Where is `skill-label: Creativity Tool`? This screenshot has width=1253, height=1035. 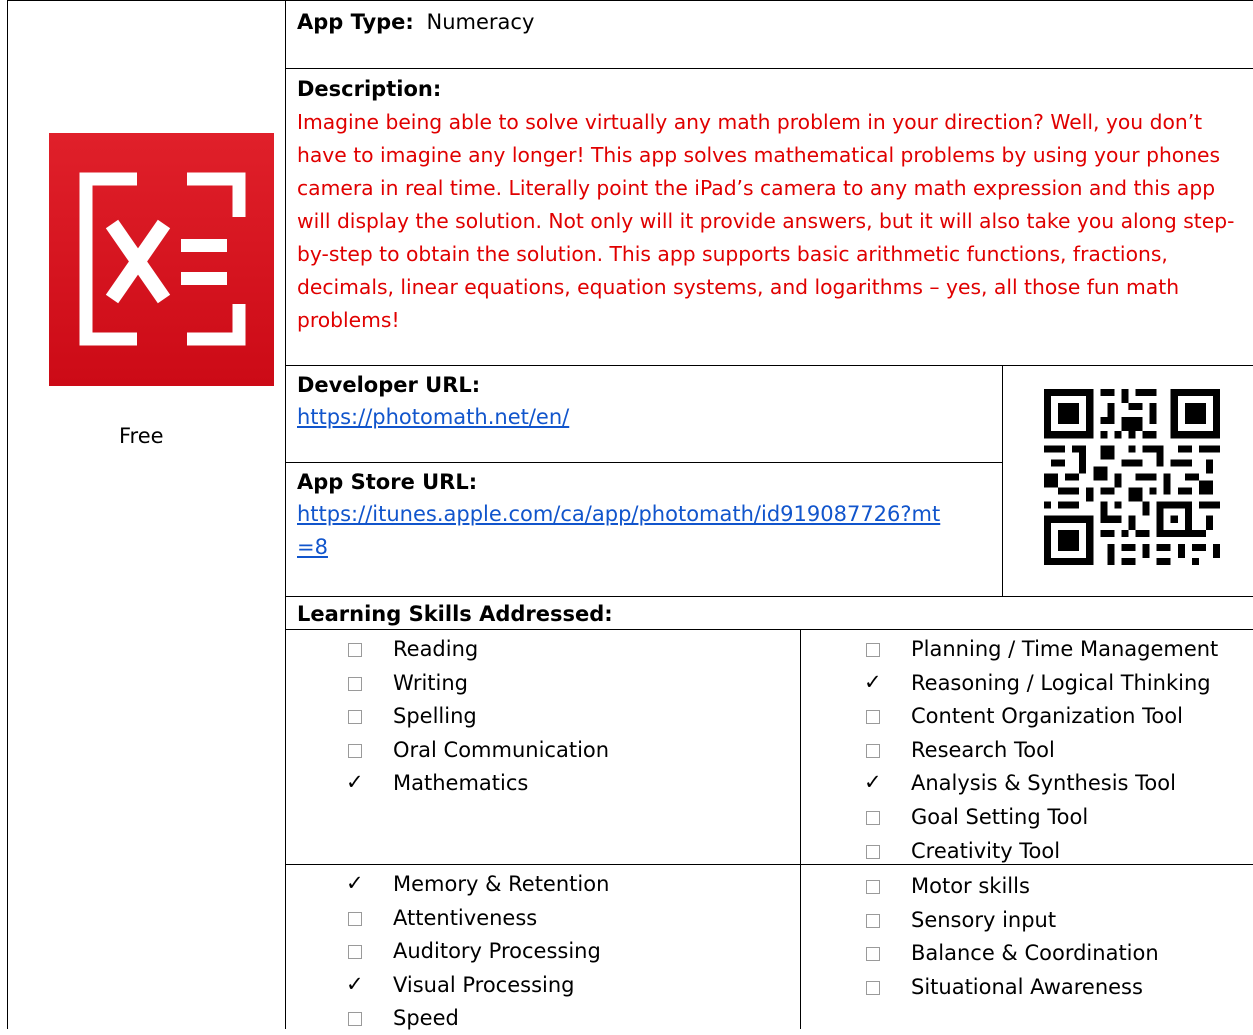
skill-label: Creativity Tool is located at coordinates (986, 850).